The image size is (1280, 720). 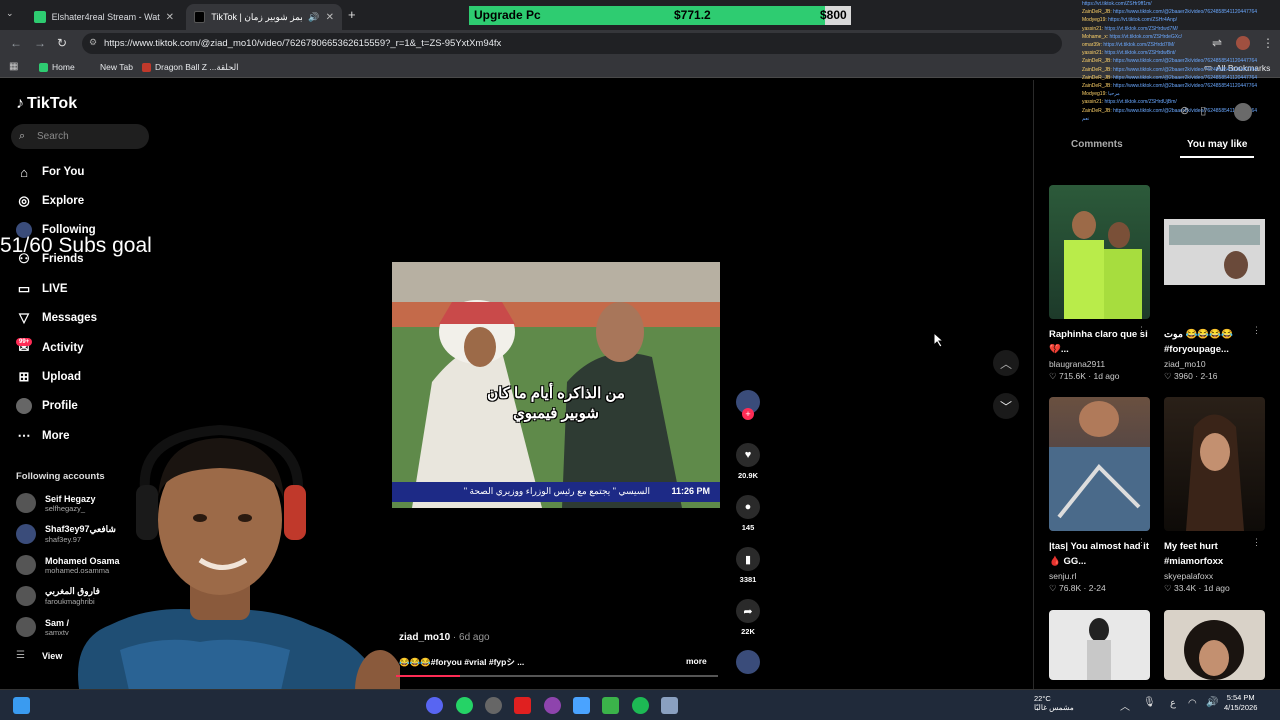 I want to click on video-author: ziad_mo10 · 6d ago, so click(x=444, y=637).